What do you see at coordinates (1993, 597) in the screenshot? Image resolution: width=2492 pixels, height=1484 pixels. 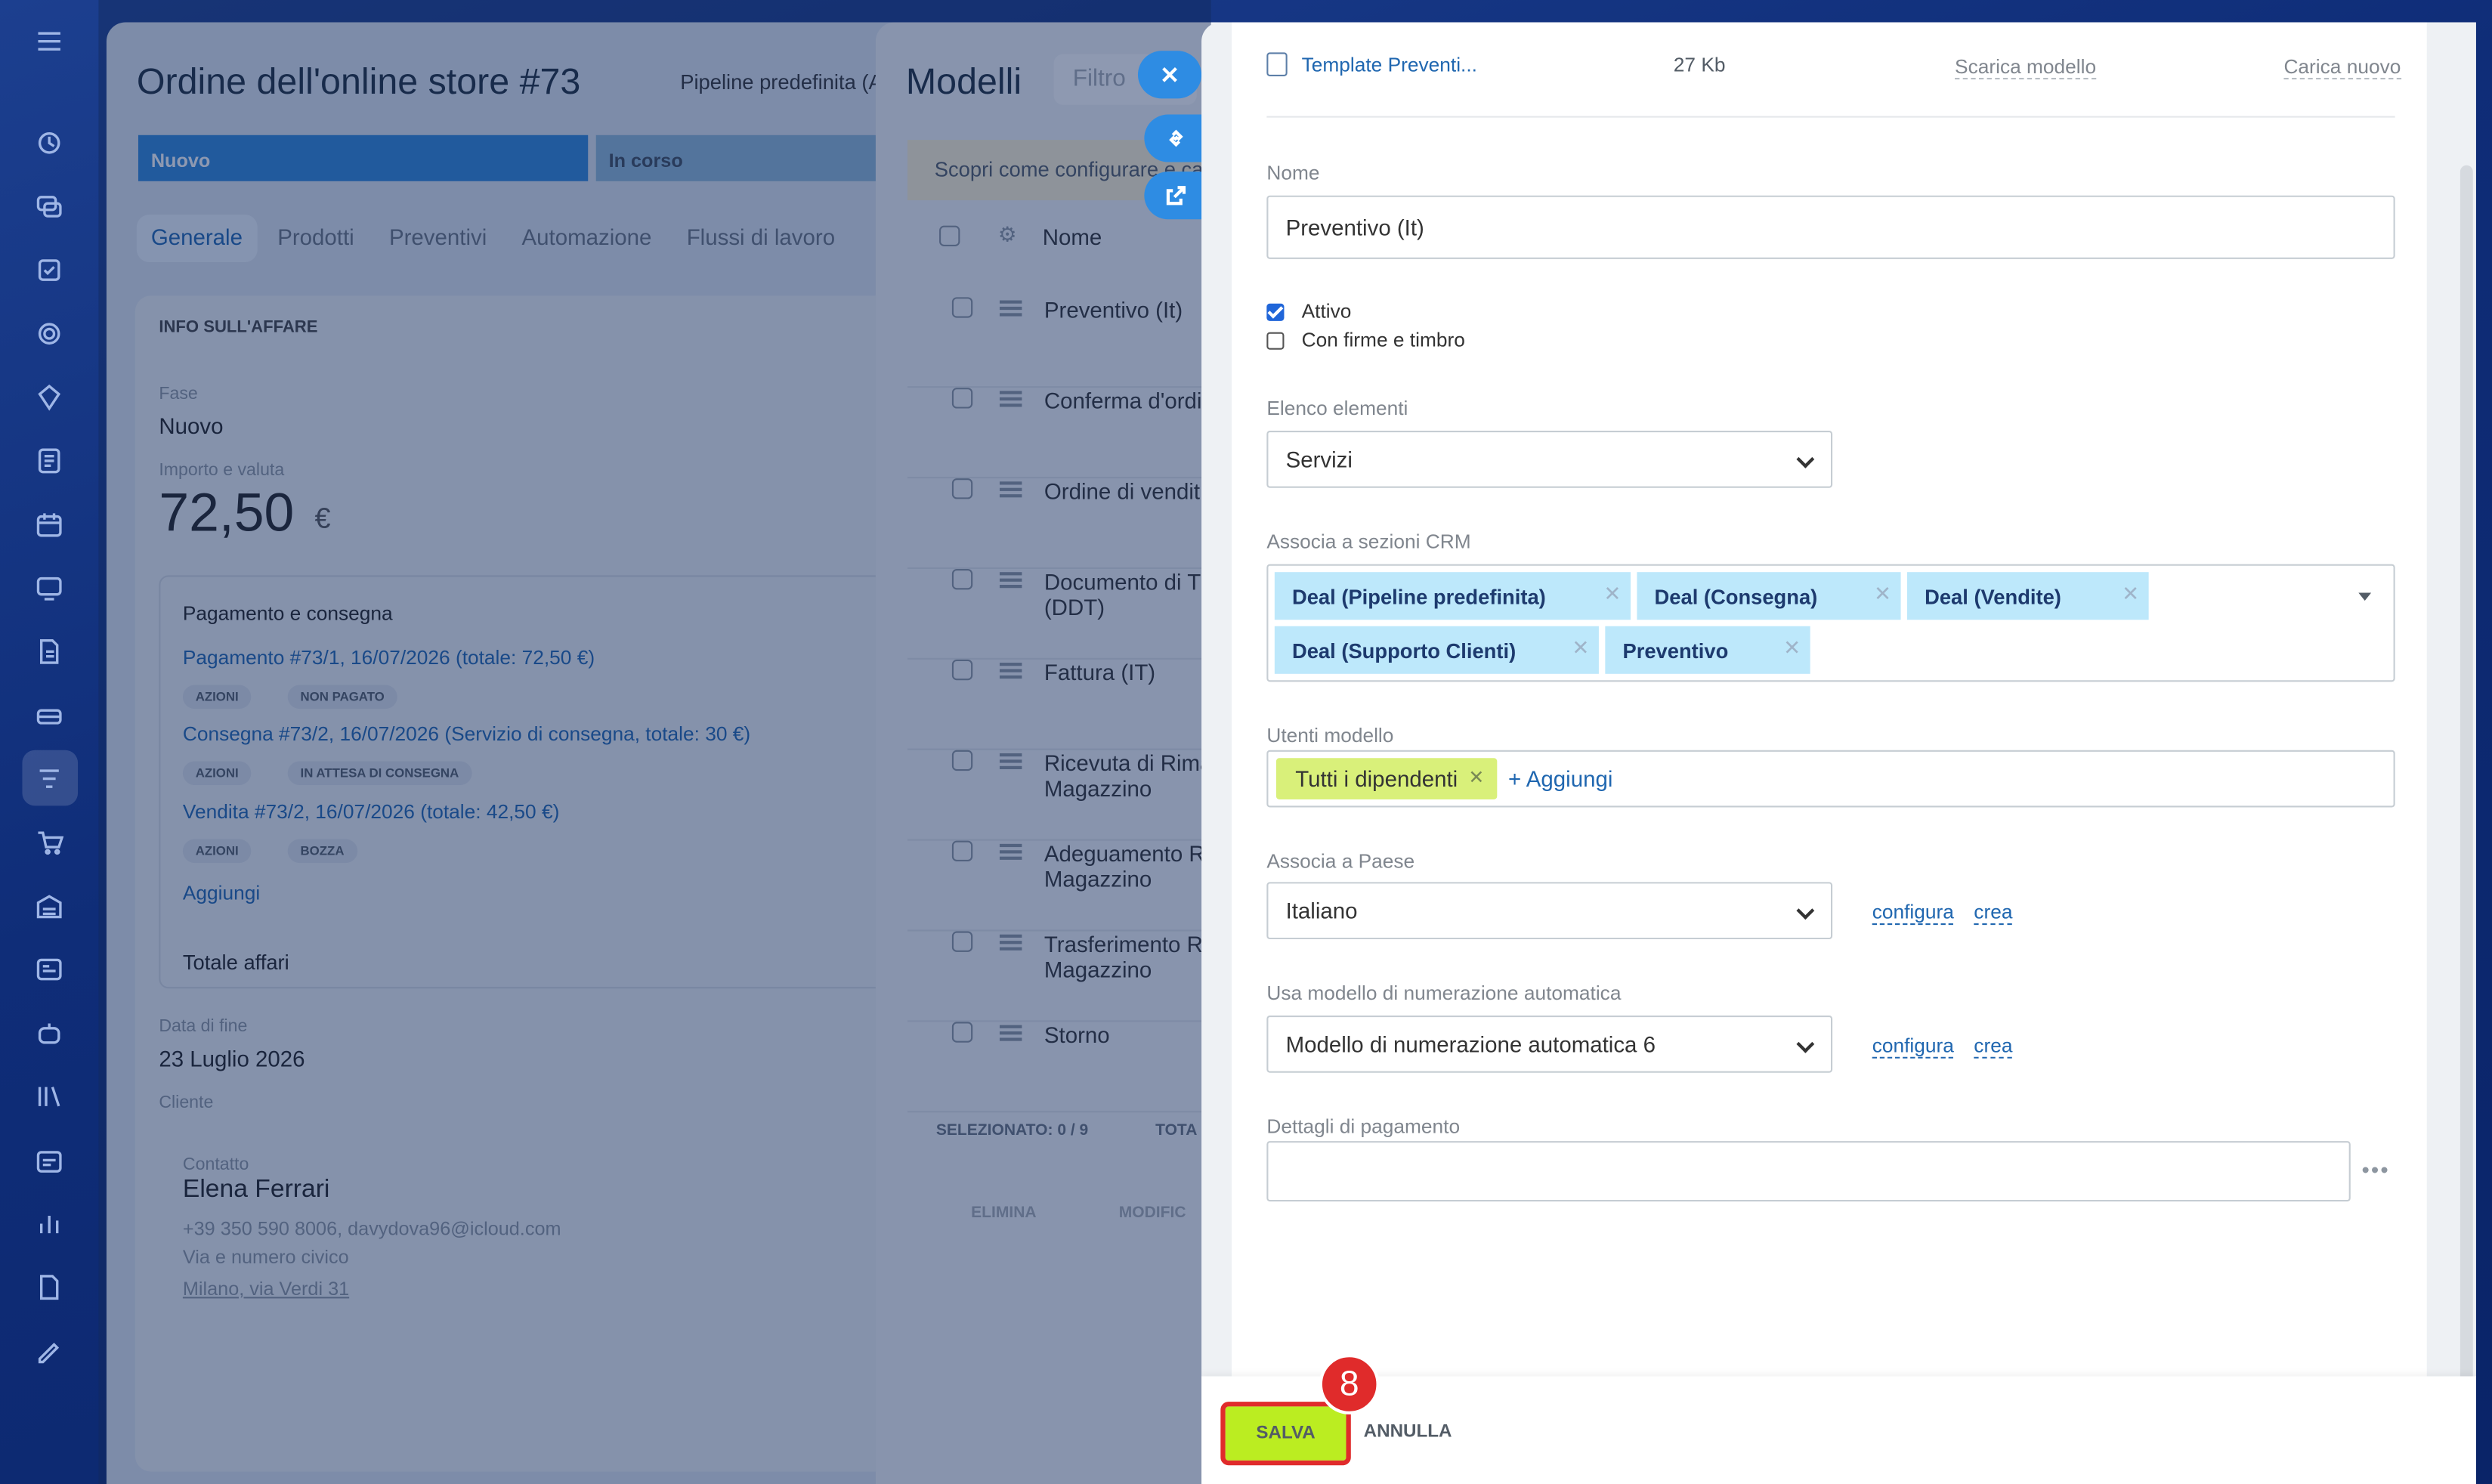 I see `crm-tag-label: Deal (Vendite)` at bounding box center [1993, 597].